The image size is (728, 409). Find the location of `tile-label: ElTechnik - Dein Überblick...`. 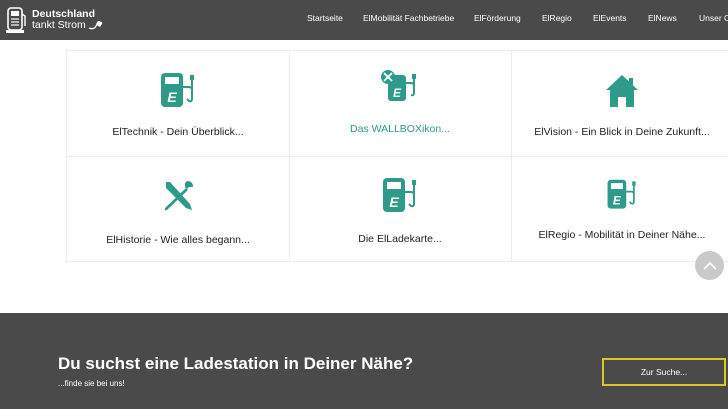

tile-label: ElTechnik - Dein Überblick... is located at coordinates (178, 132).